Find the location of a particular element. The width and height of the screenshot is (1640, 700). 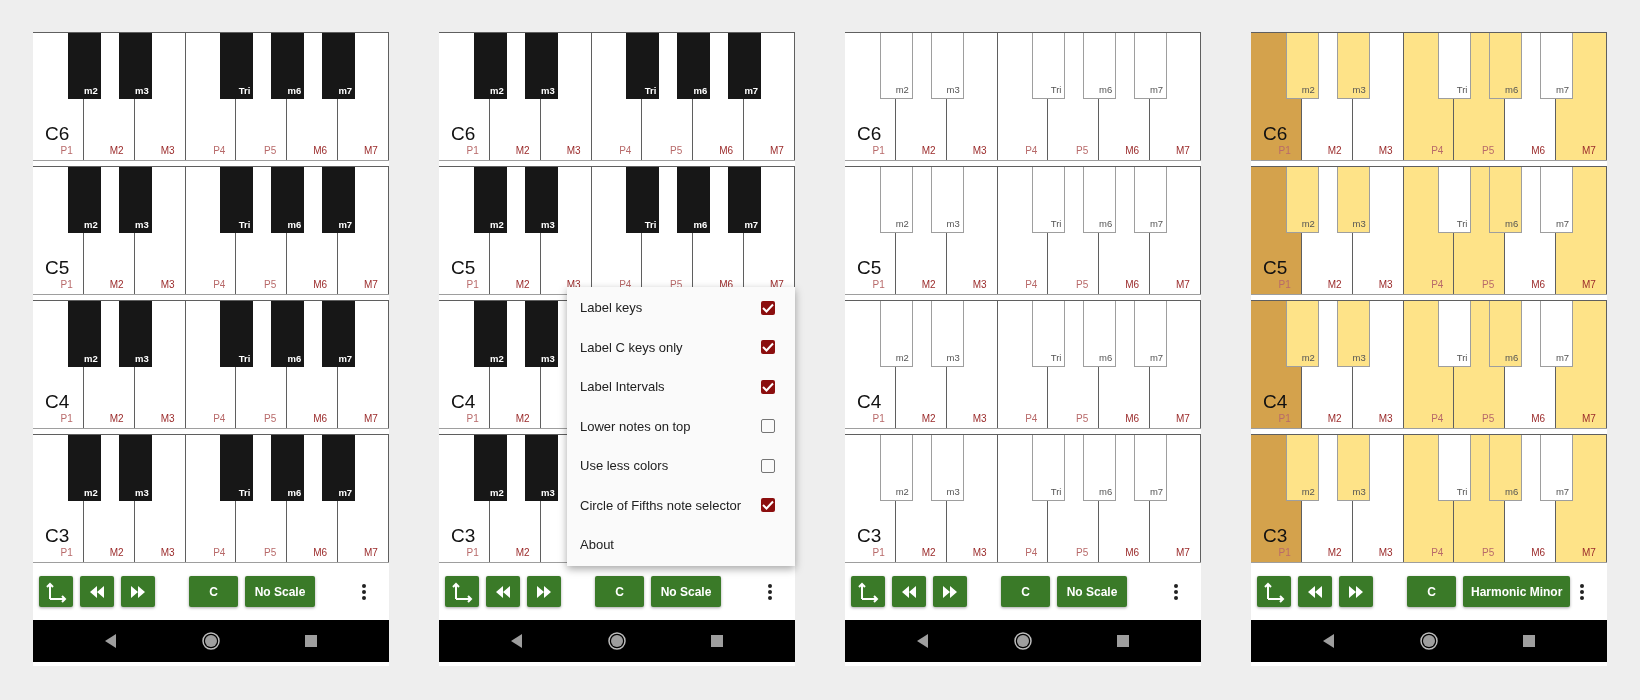

menu-item: Label keys is located at coordinates (611, 308).